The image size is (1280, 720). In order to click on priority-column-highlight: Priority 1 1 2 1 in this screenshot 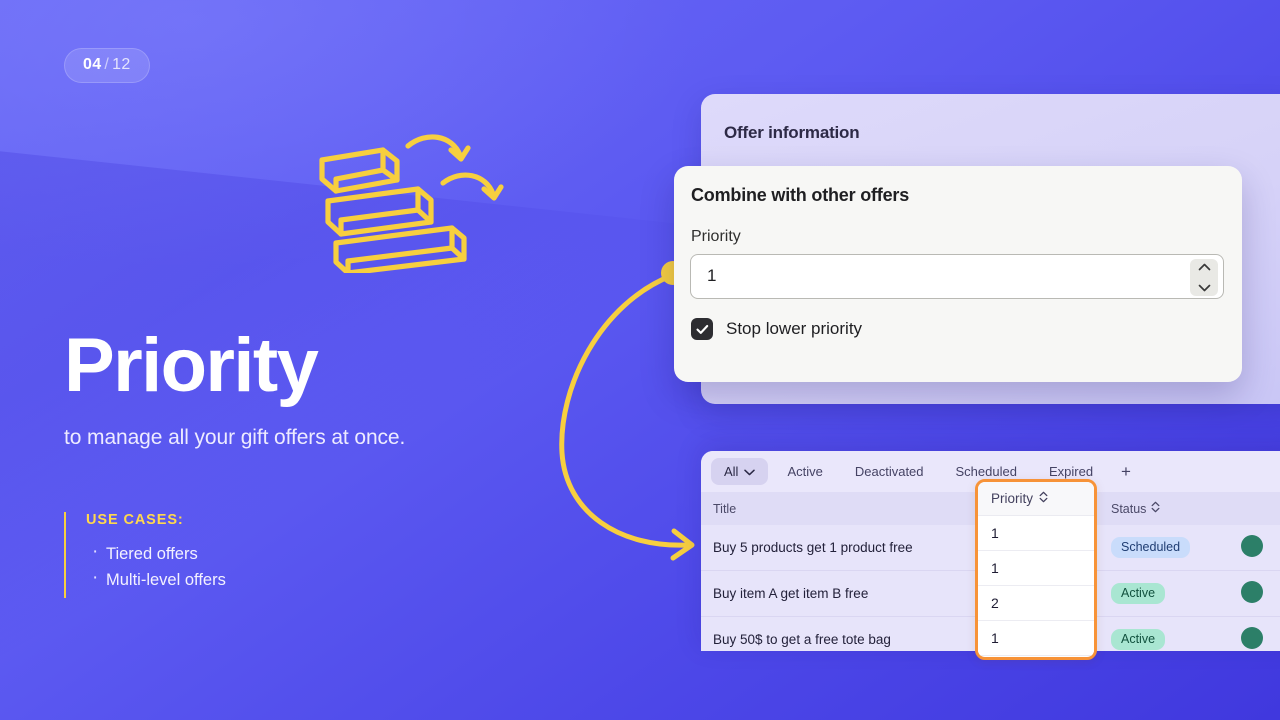, I will do `click(1036, 569)`.